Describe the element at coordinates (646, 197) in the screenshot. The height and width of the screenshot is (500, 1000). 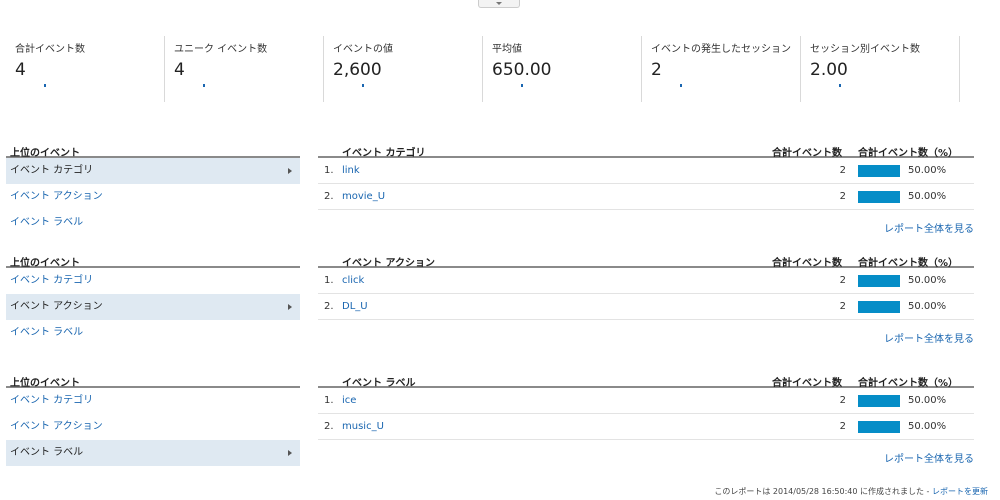
I see `table-row: 2. movie_U 2 50.00%` at that location.